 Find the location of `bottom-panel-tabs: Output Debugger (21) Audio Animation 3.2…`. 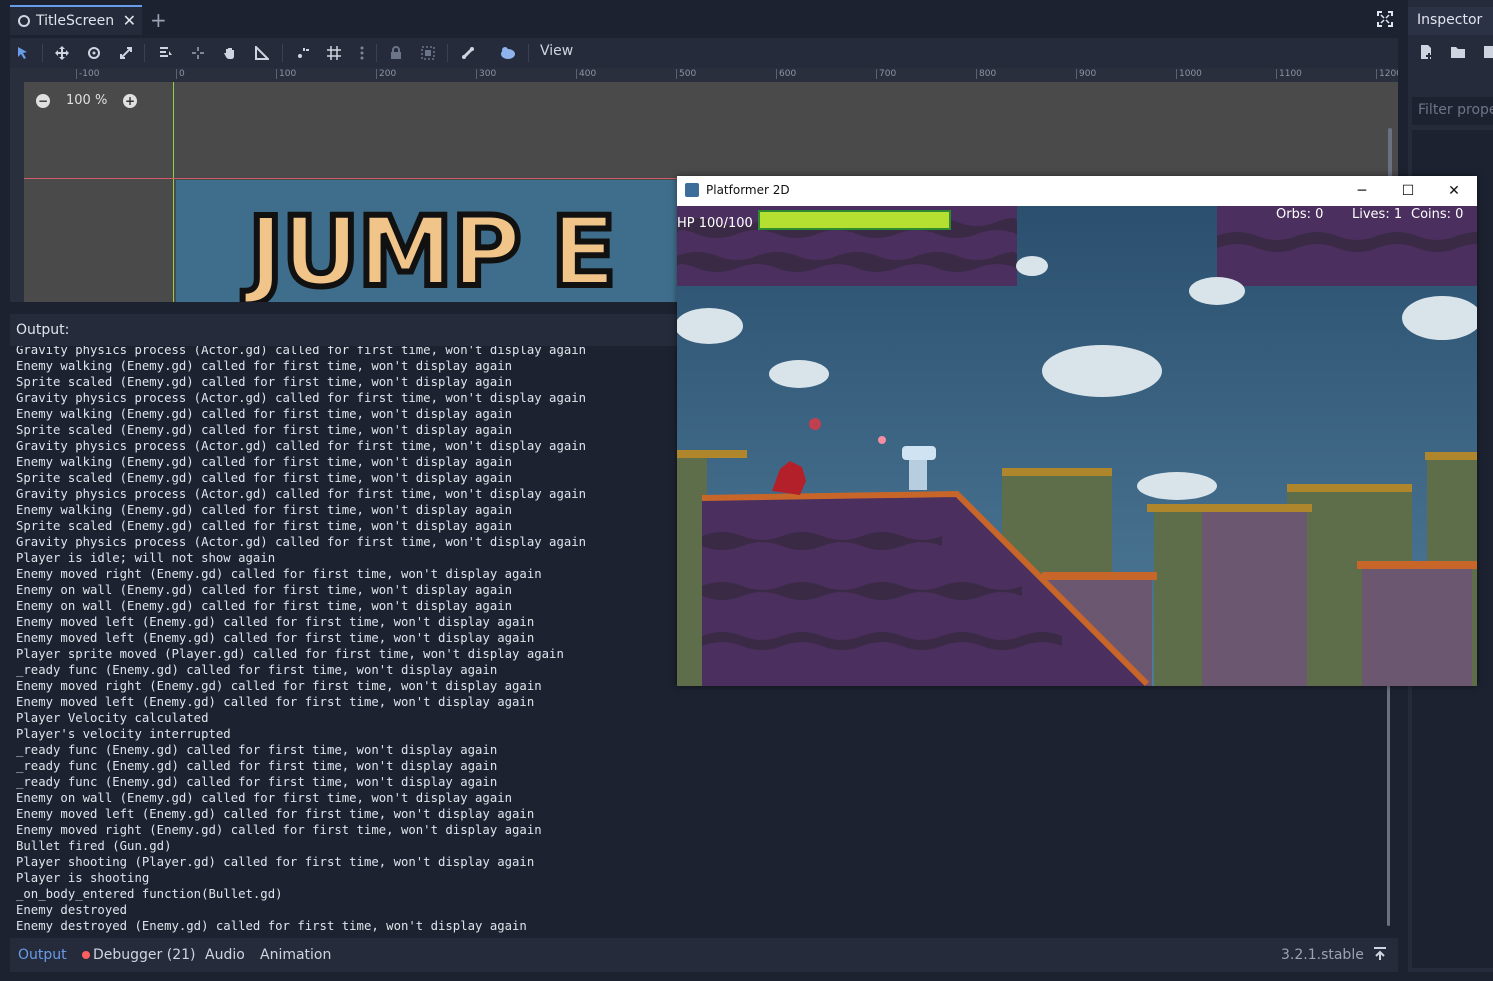

bottom-panel-tabs: Output Debugger (21) Audio Animation 3.2… is located at coordinates (704, 955).